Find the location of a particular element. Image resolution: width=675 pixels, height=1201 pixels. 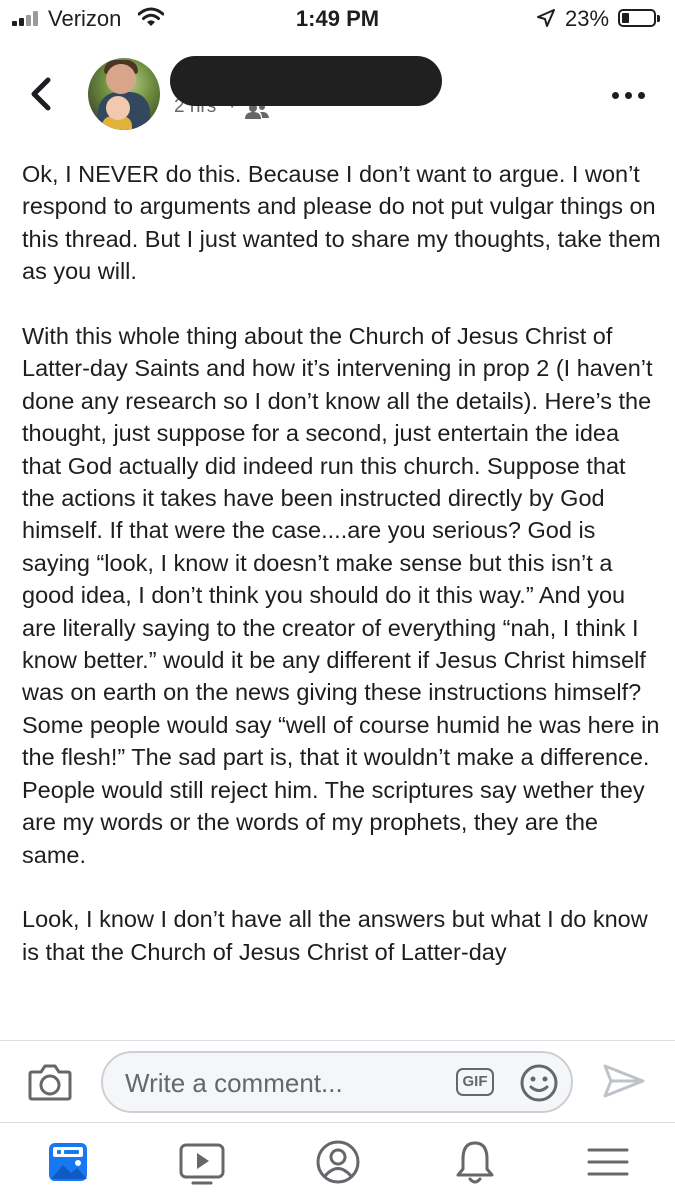

battery-percent: 23% is located at coordinates (587, 18).